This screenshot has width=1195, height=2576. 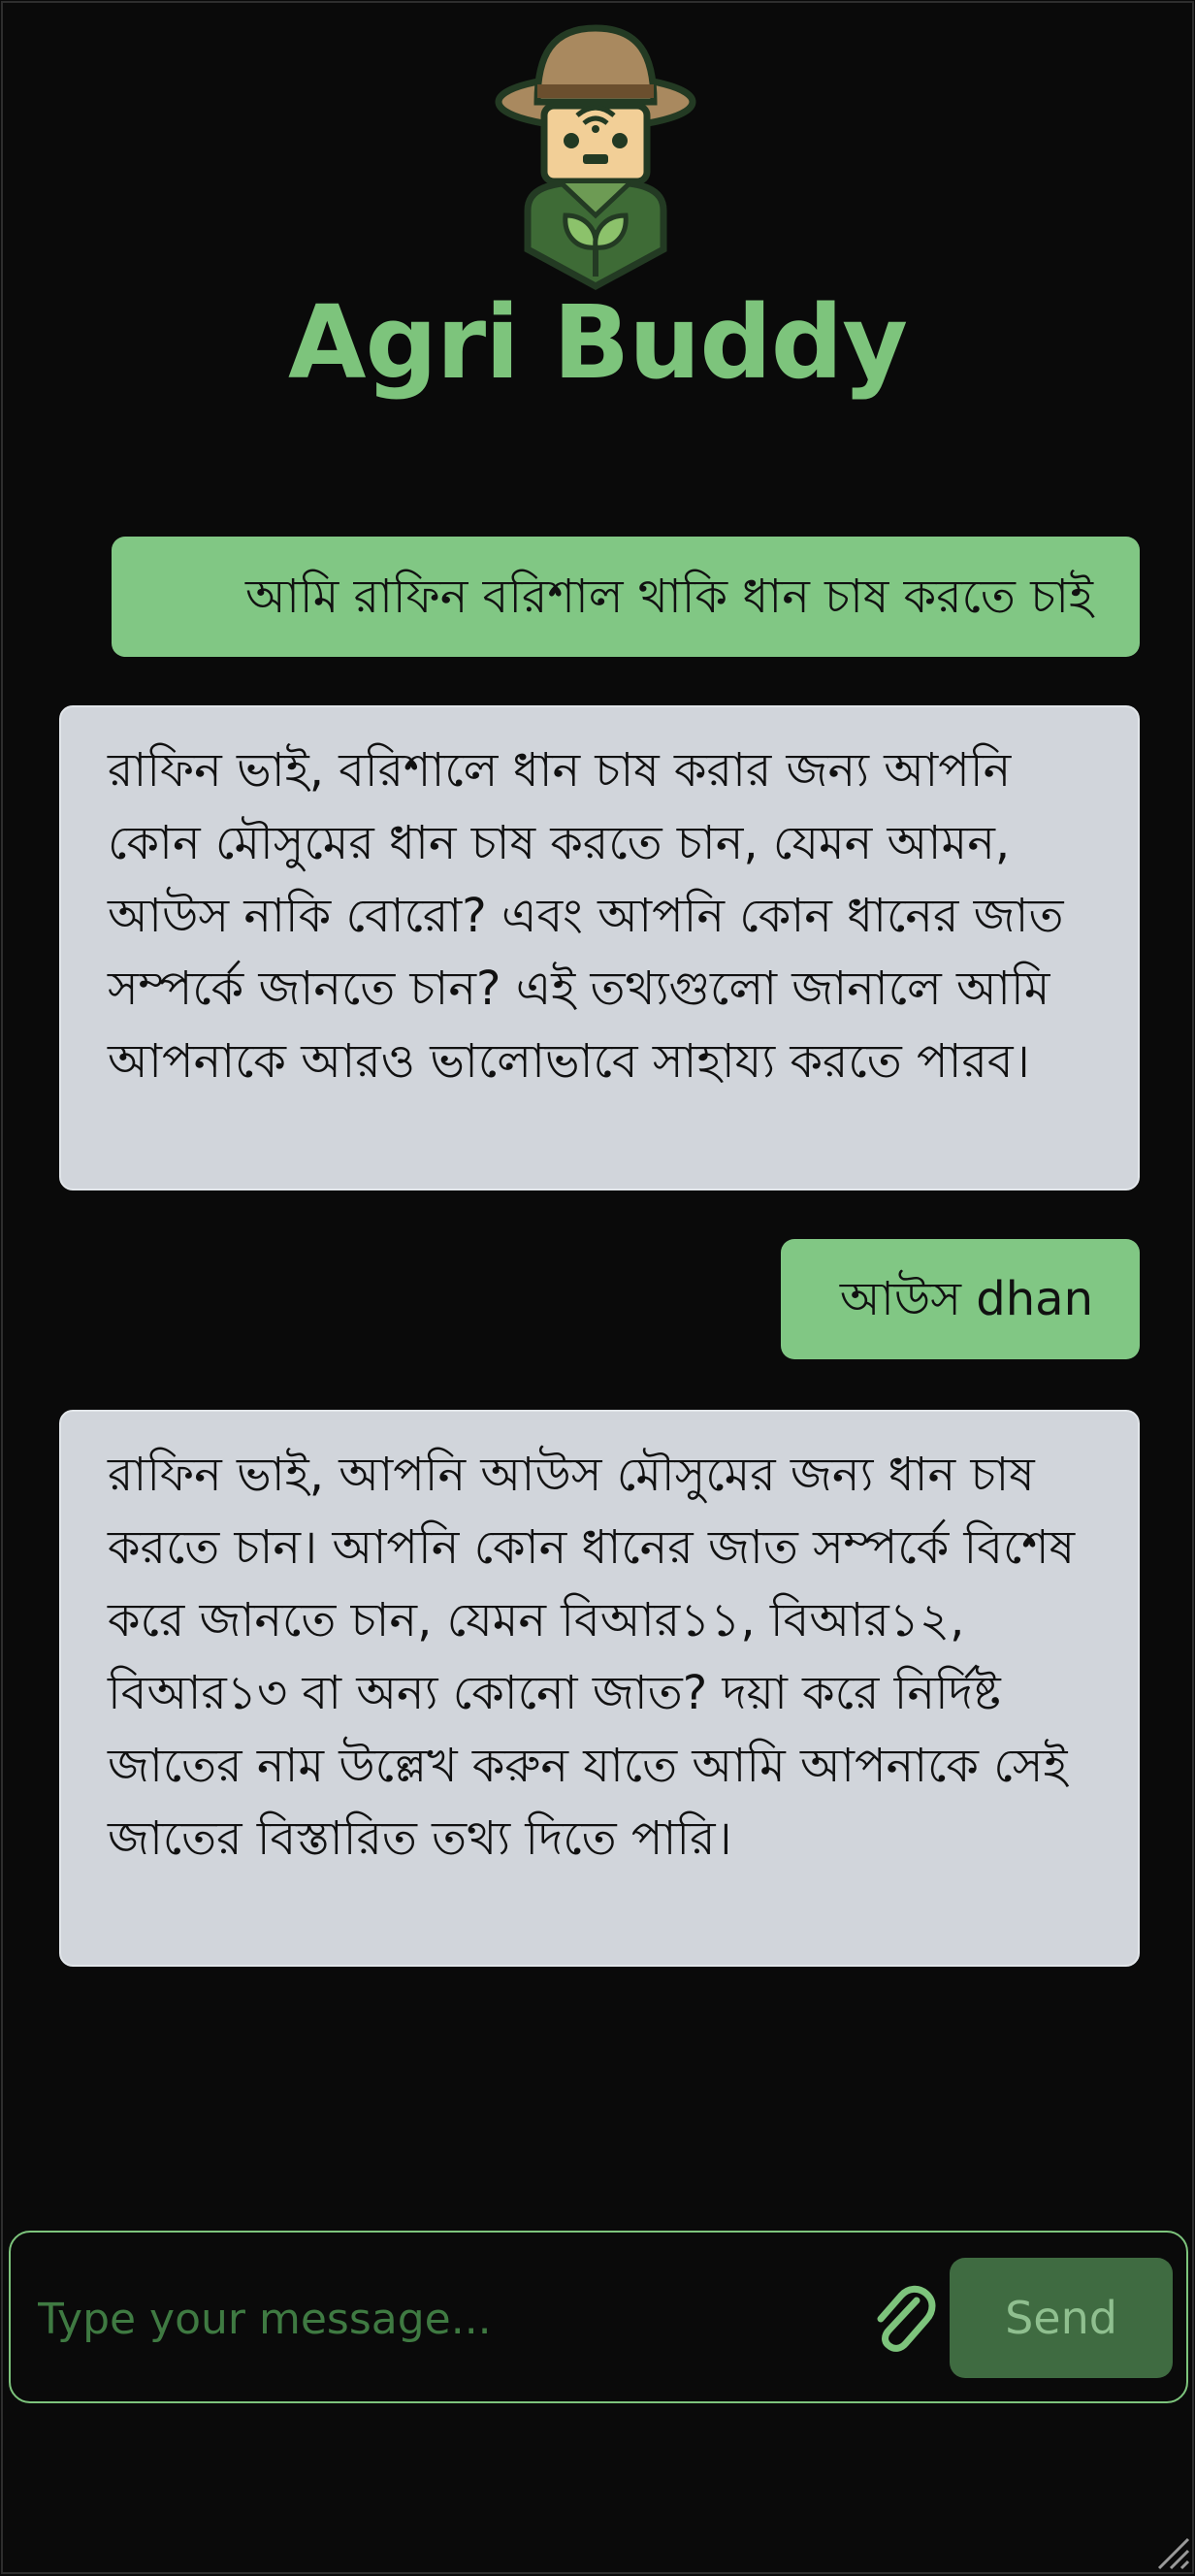 I want to click on paperclip-icon, so click(x=902, y=2318).